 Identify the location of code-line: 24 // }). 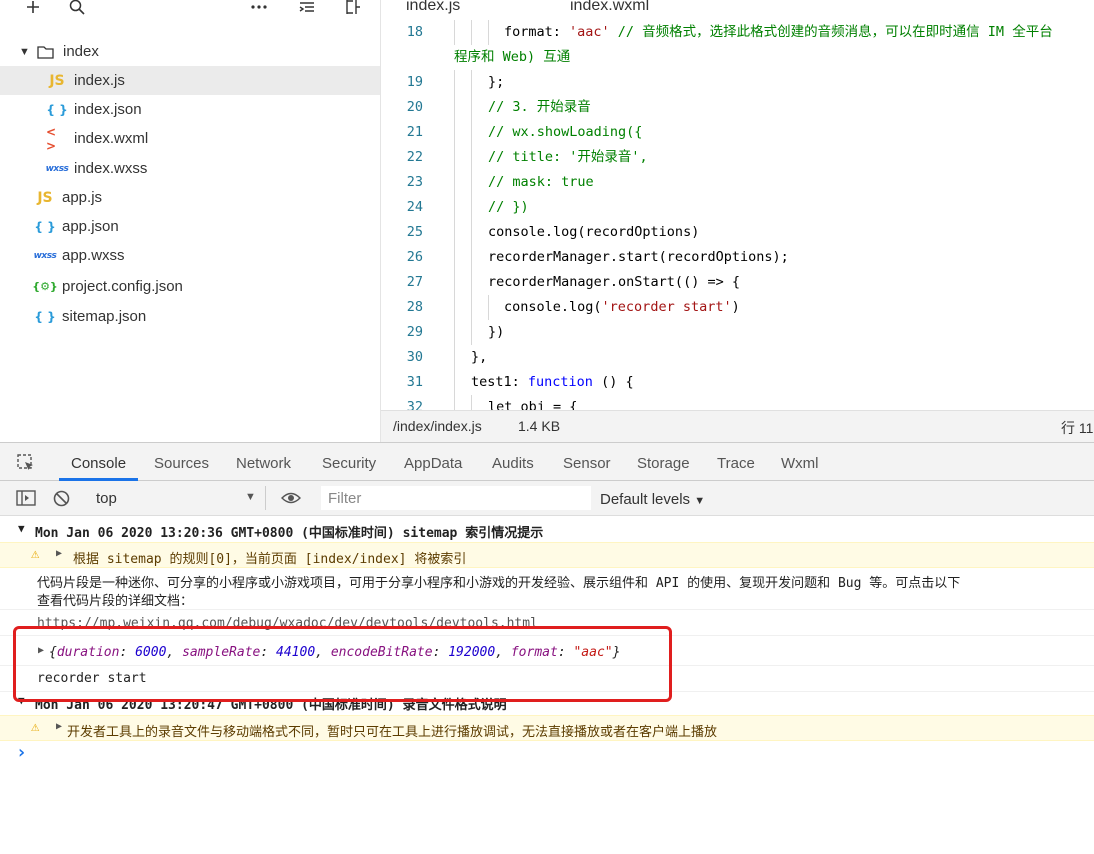
(737, 207).